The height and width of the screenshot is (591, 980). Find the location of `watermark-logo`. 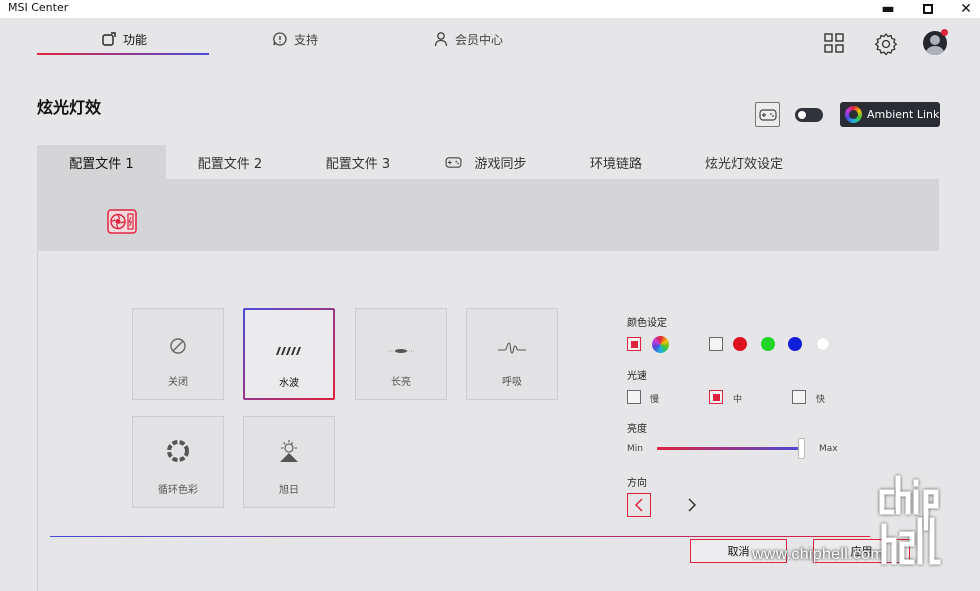

watermark-logo is located at coordinates (910, 520).